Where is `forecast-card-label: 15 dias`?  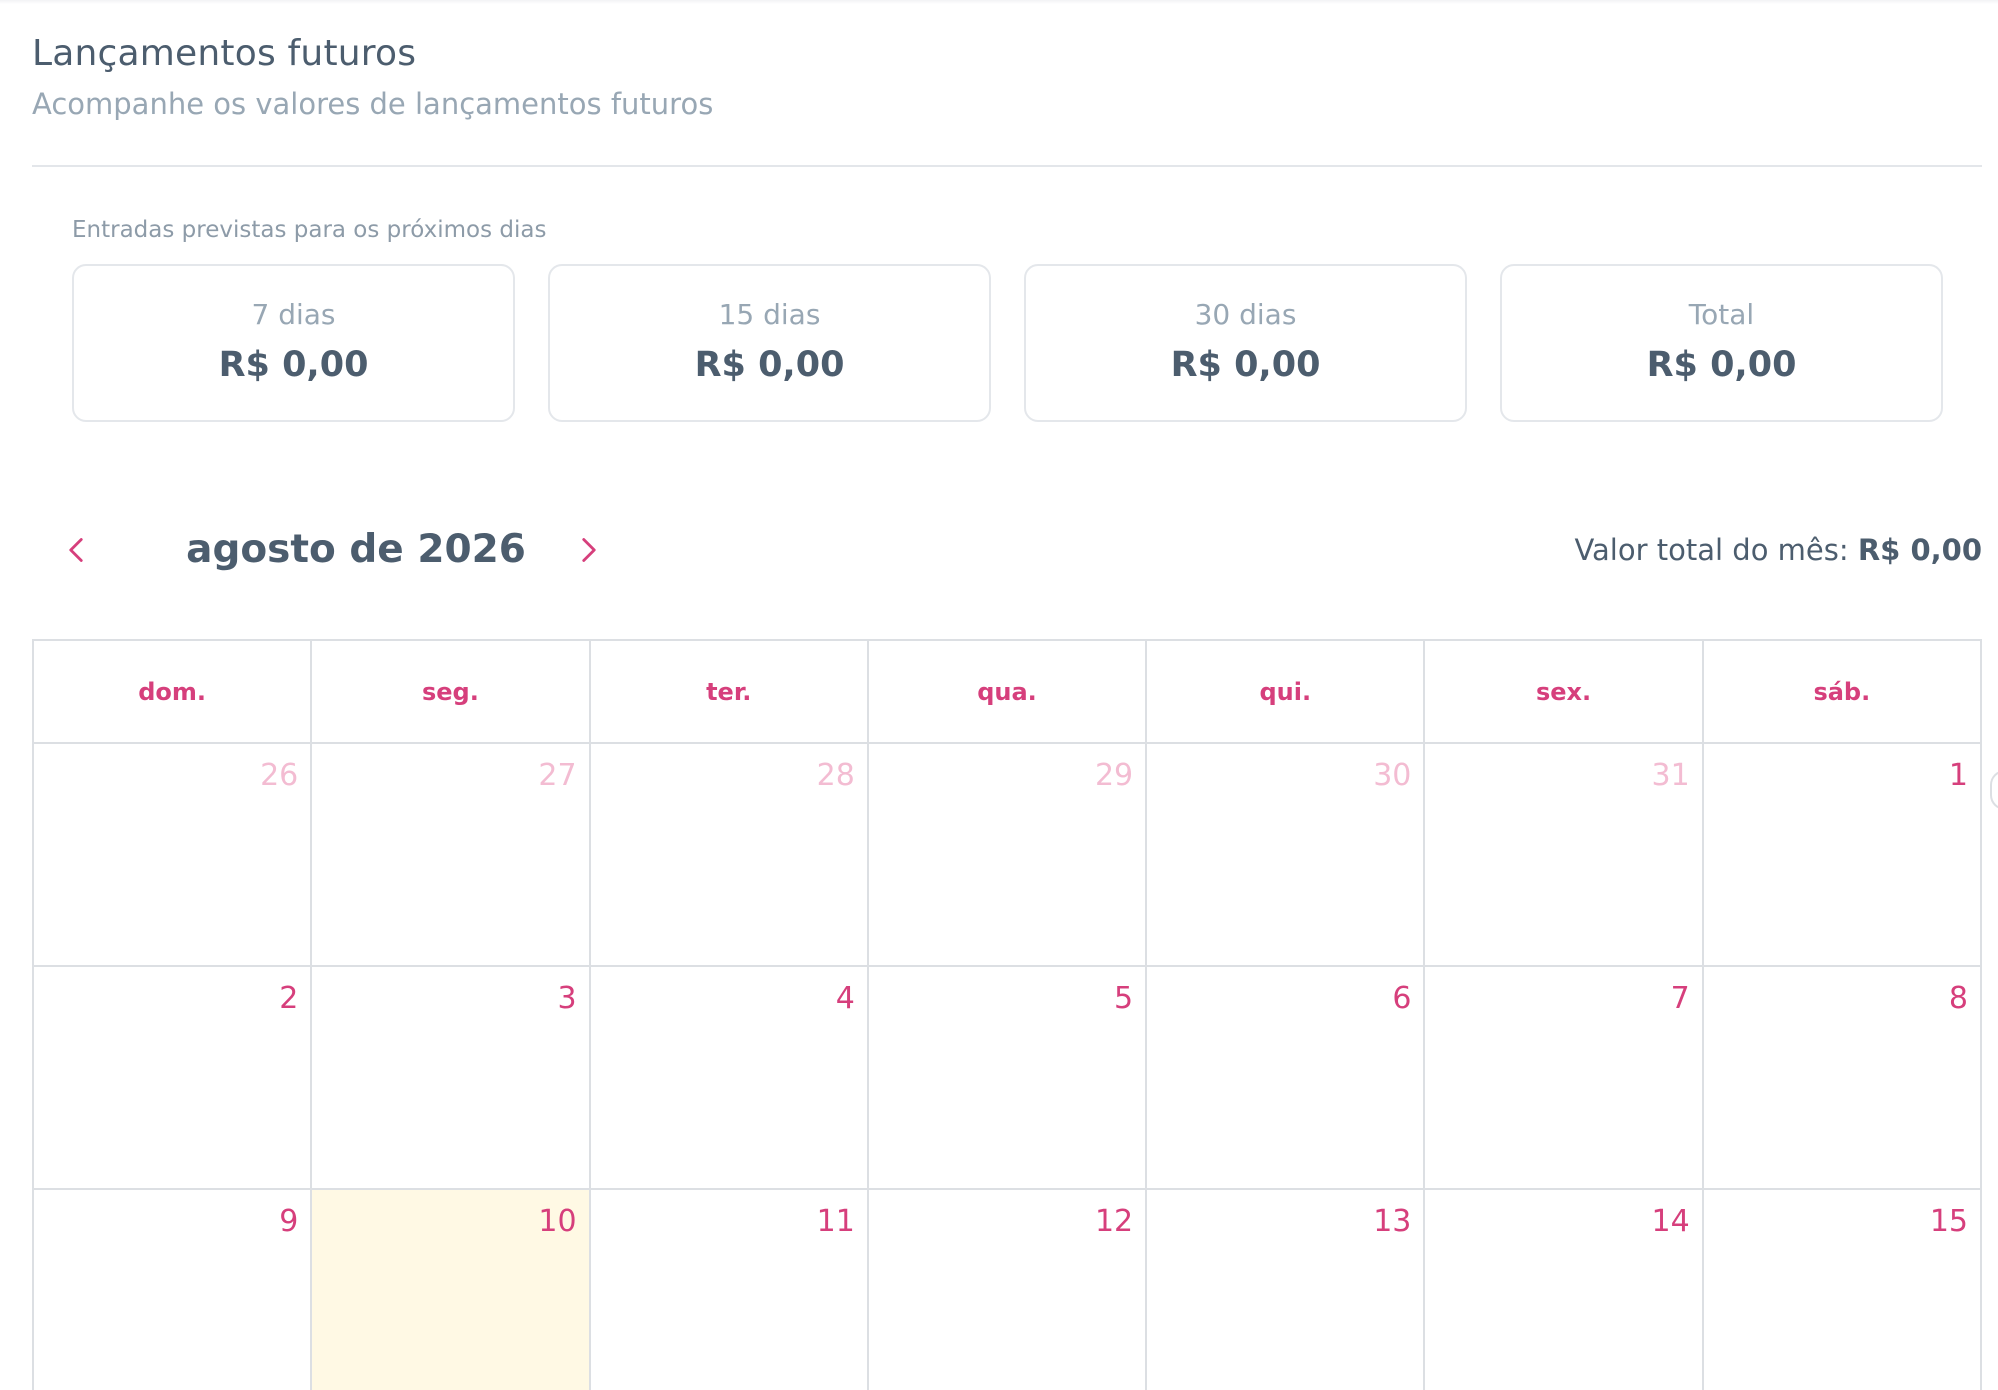 forecast-card-label: 15 dias is located at coordinates (769, 314).